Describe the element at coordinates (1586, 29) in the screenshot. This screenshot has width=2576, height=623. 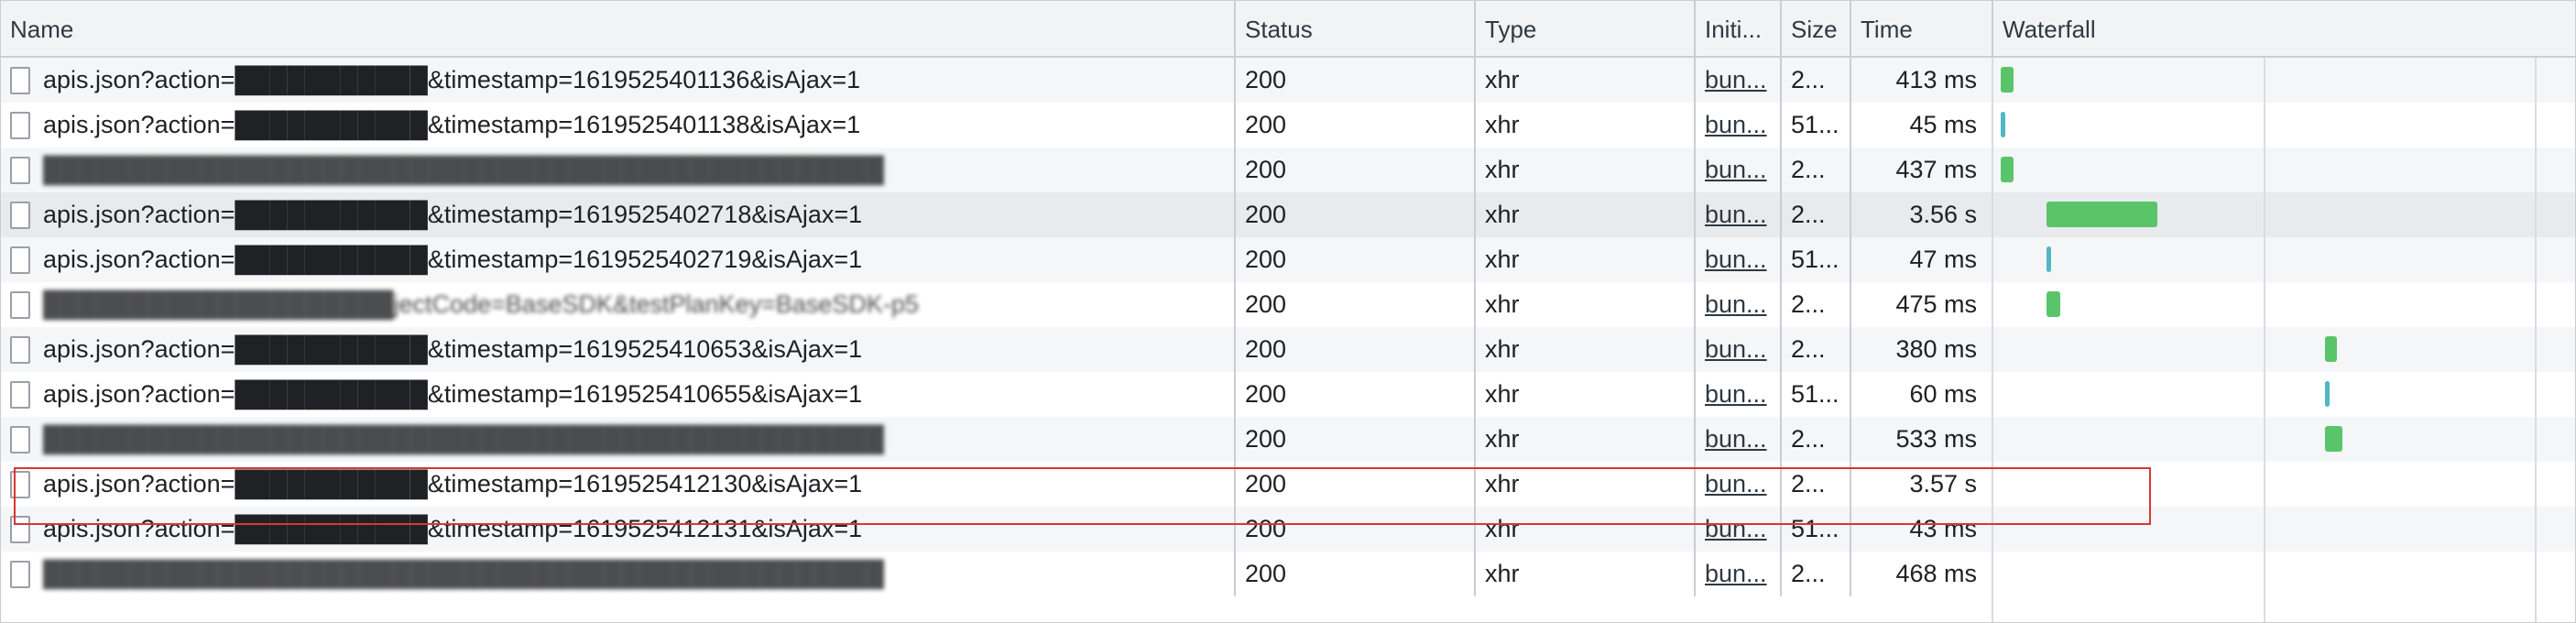
I see `column-header-type: Type` at that location.